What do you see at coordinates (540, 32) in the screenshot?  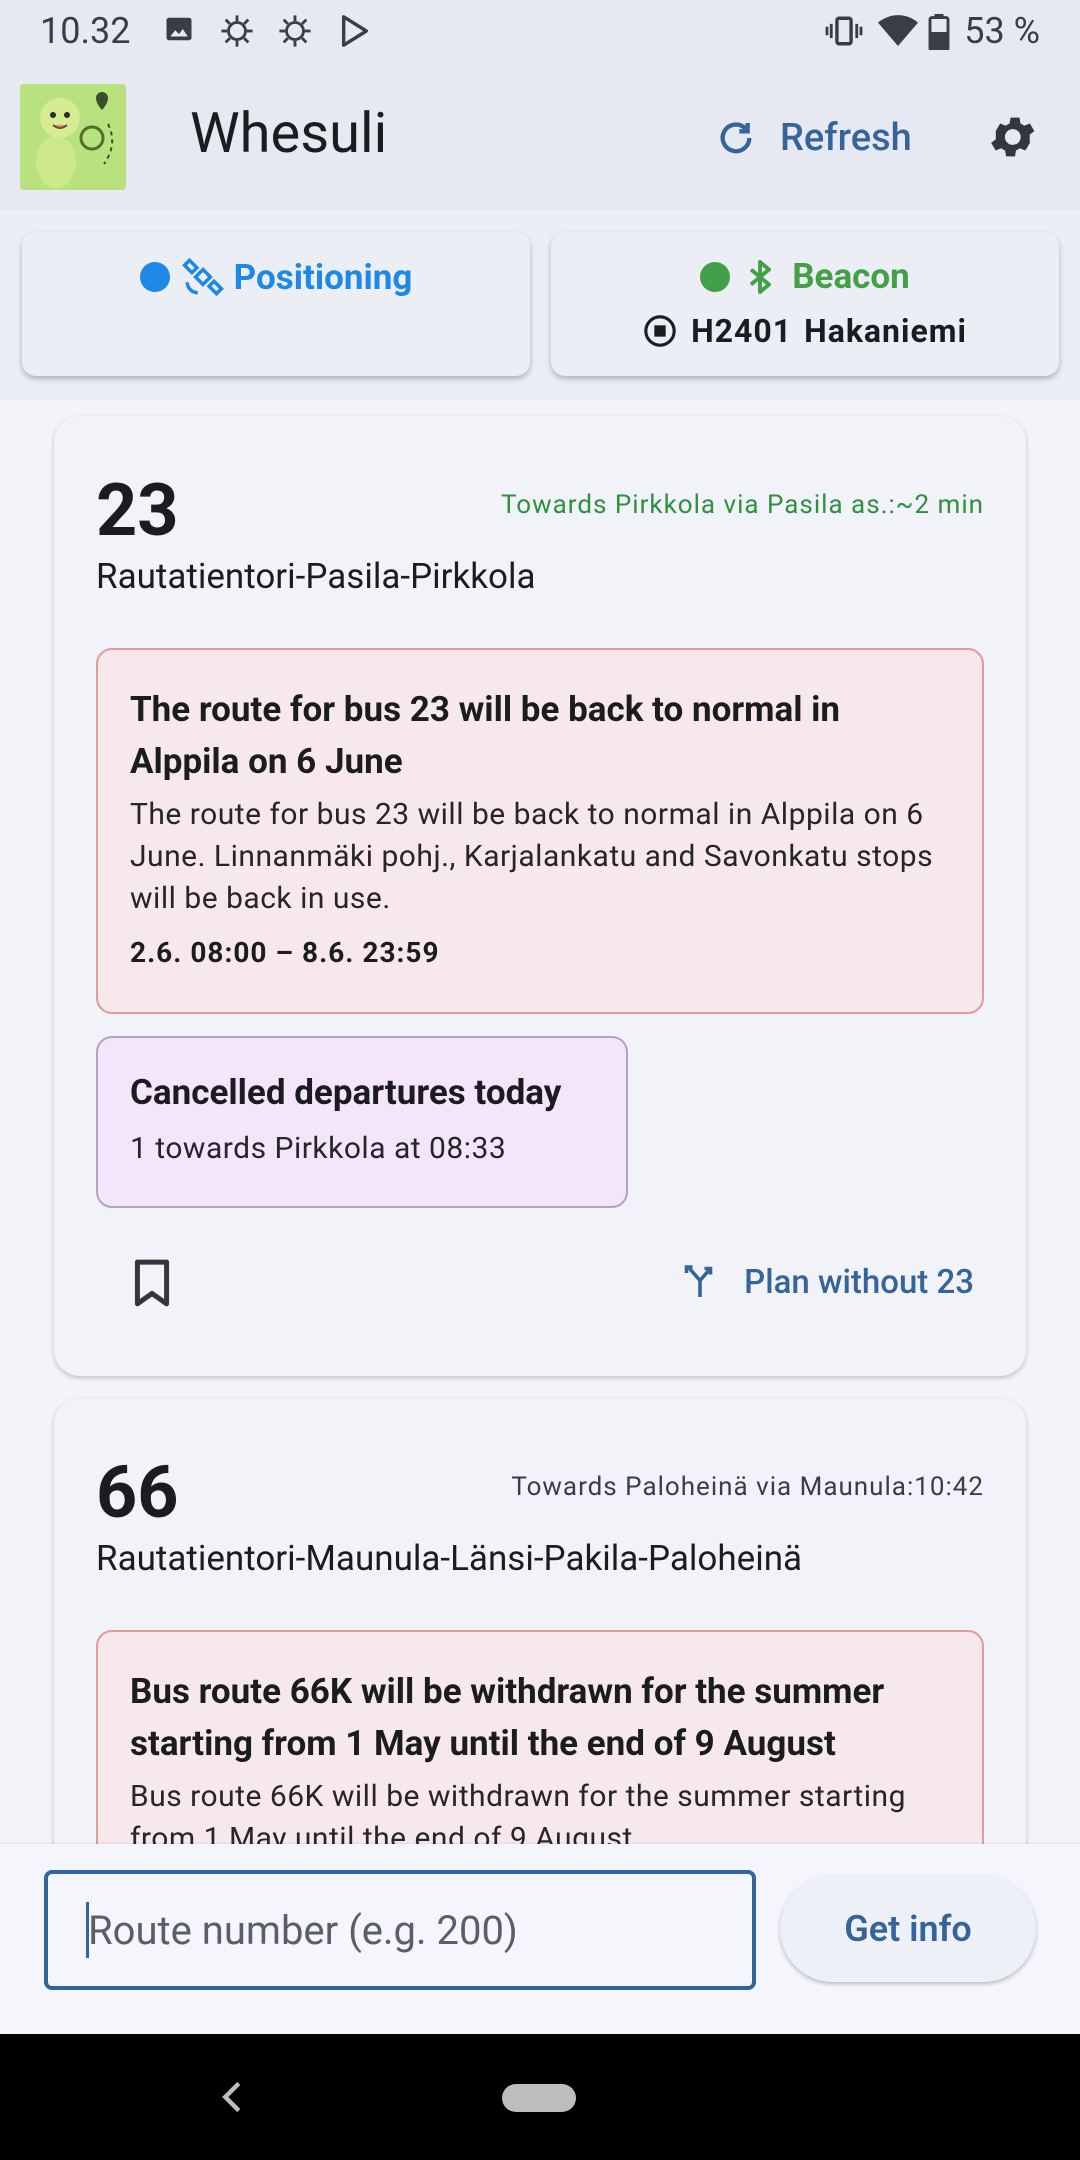 I see `status-bar: 10.32 53 %` at bounding box center [540, 32].